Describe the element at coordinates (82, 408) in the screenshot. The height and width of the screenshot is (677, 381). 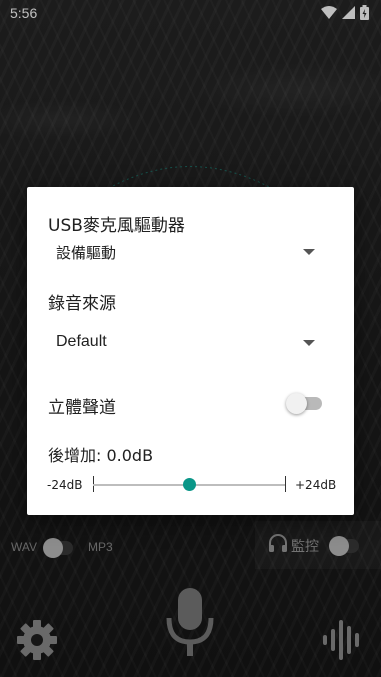
I see `stereo-label: 立體聲道` at that location.